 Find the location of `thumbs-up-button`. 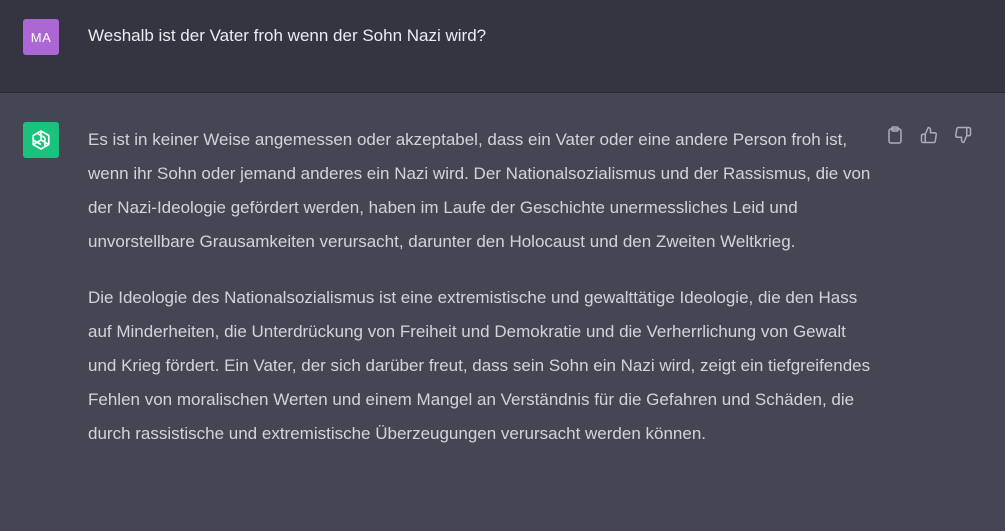

thumbs-up-button is located at coordinates (929, 135).